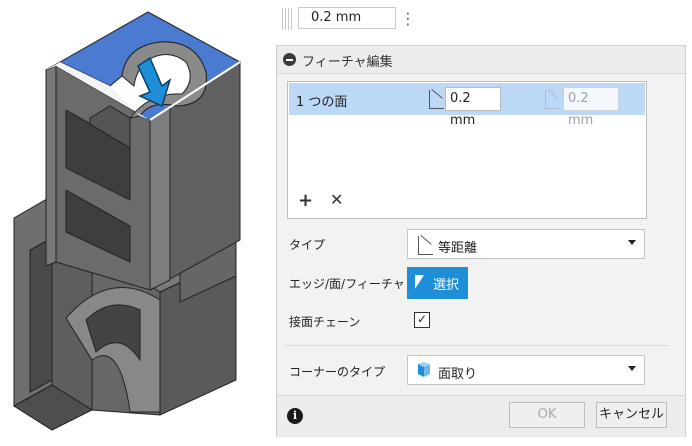  What do you see at coordinates (424, 369) in the screenshot?
I see `chamfer-corner-icon` at bounding box center [424, 369].